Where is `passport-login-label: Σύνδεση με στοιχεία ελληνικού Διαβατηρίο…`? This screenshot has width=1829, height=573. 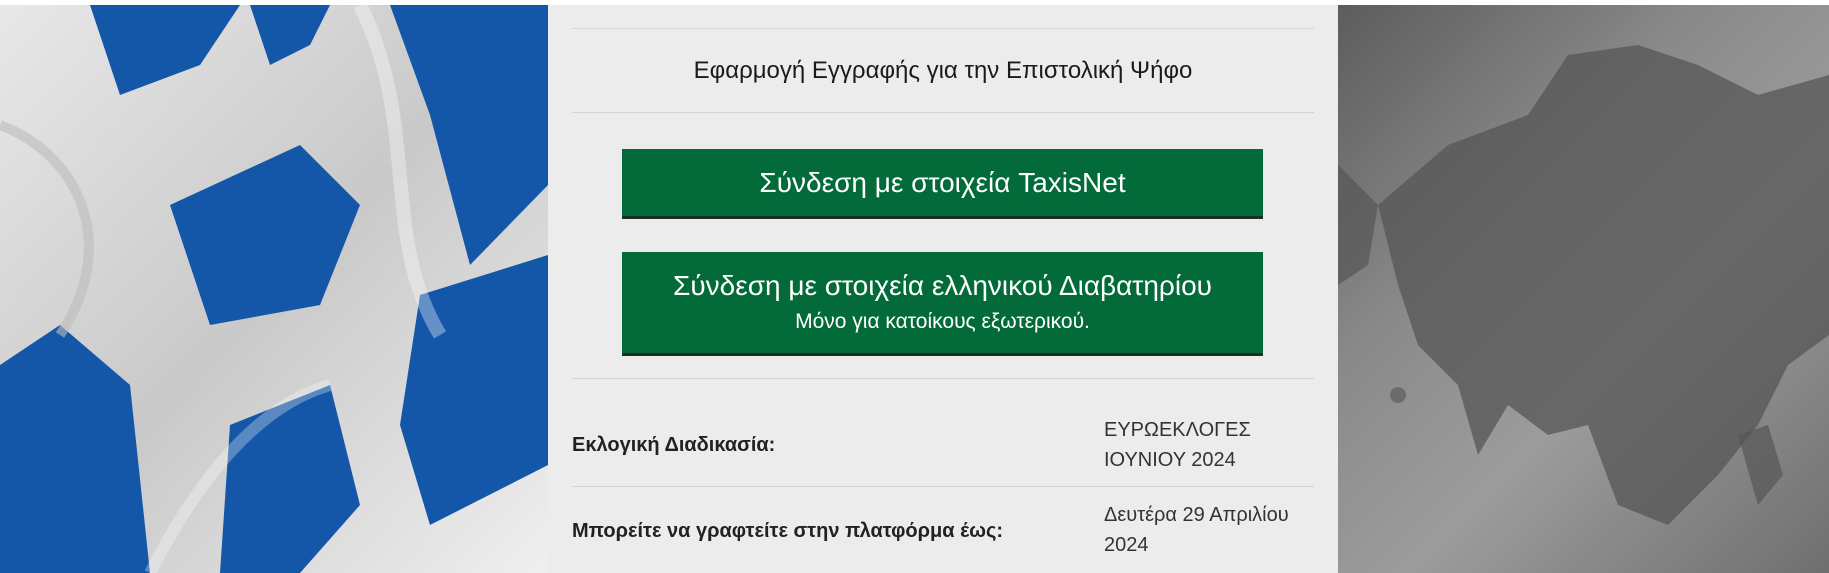 passport-login-label: Σύνδεση με στοιχεία ελληνικού Διαβατηρίο… is located at coordinates (942, 285).